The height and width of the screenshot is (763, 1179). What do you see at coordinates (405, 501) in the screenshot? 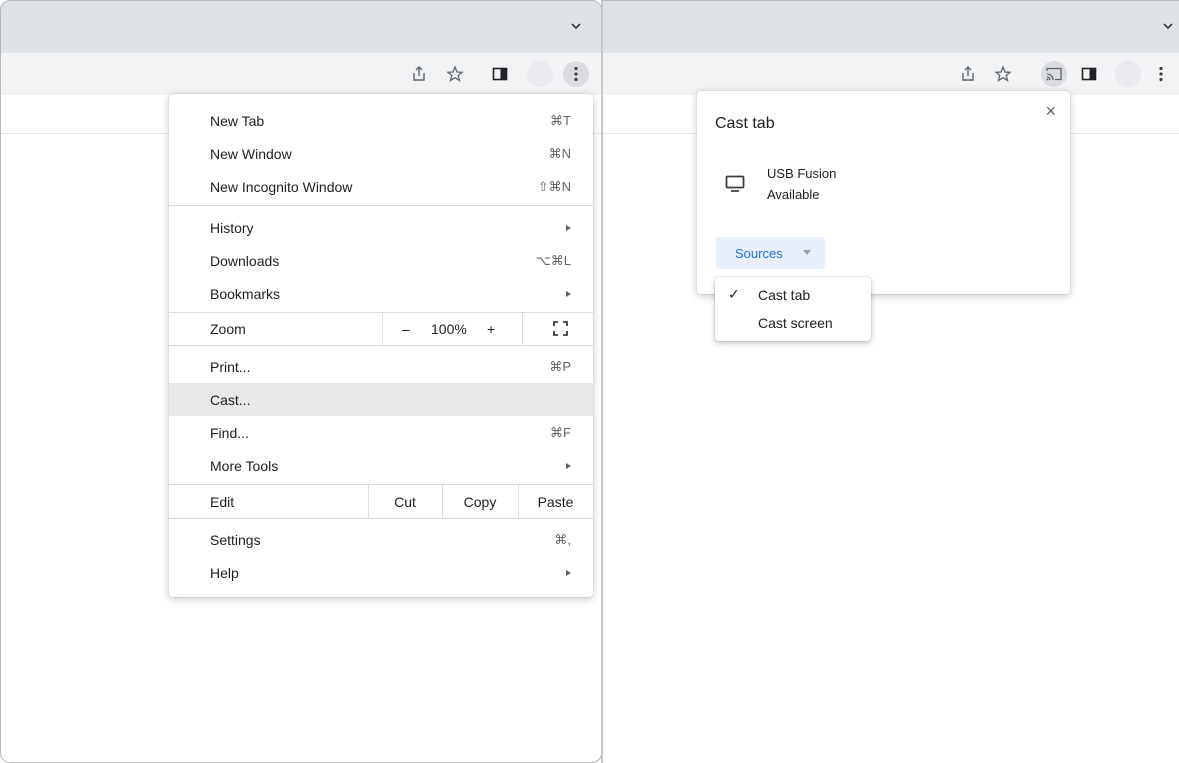
I see `cut-button: Cut` at bounding box center [405, 501].